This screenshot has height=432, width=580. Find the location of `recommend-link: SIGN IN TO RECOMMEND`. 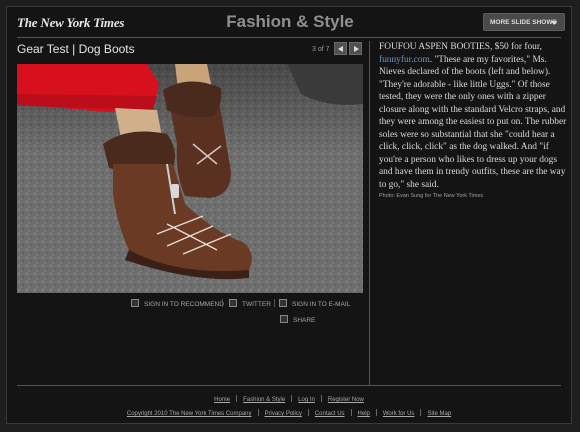

recommend-link: SIGN IN TO RECOMMEND is located at coordinates (177, 303).